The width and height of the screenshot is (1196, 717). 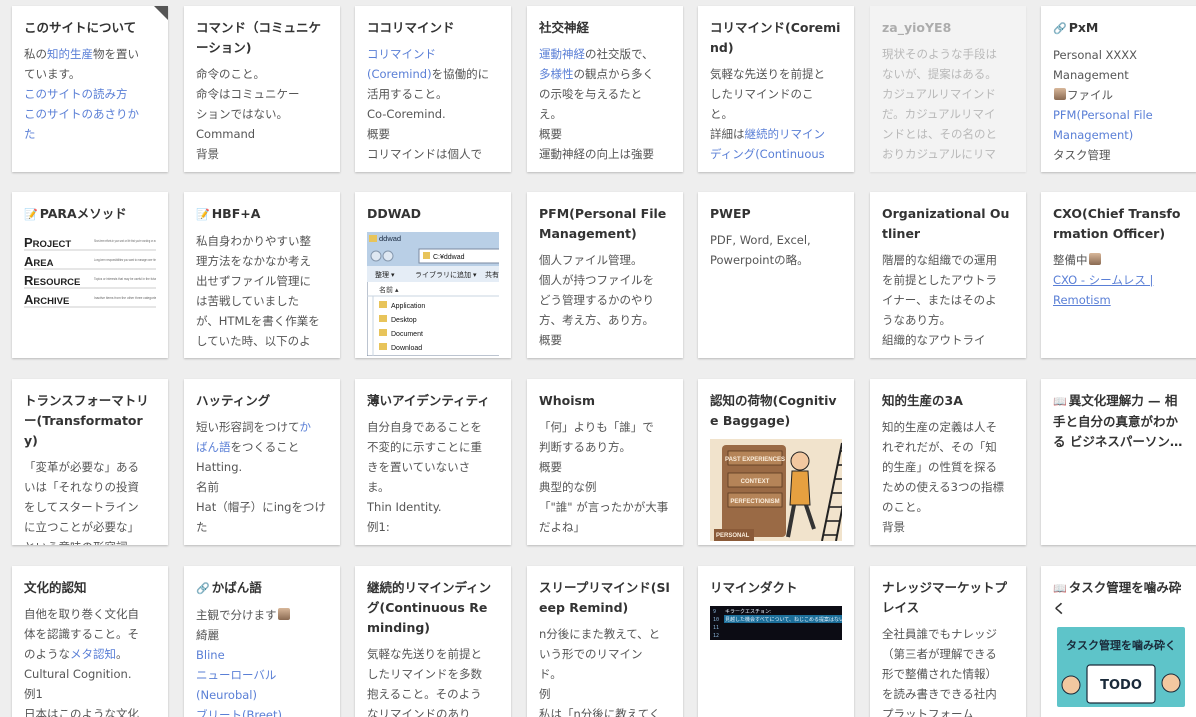 What do you see at coordinates (939, 134) in the screenshot?
I see `line-text: ンドとは、その名のと` at bounding box center [939, 134].